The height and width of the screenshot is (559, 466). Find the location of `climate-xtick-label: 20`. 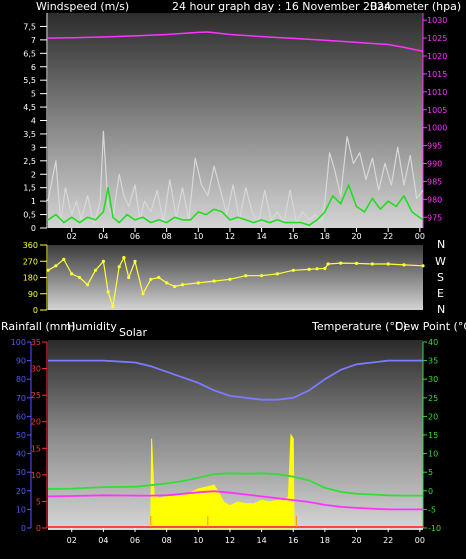

climate-xtick-label: 20 is located at coordinates (356, 540).